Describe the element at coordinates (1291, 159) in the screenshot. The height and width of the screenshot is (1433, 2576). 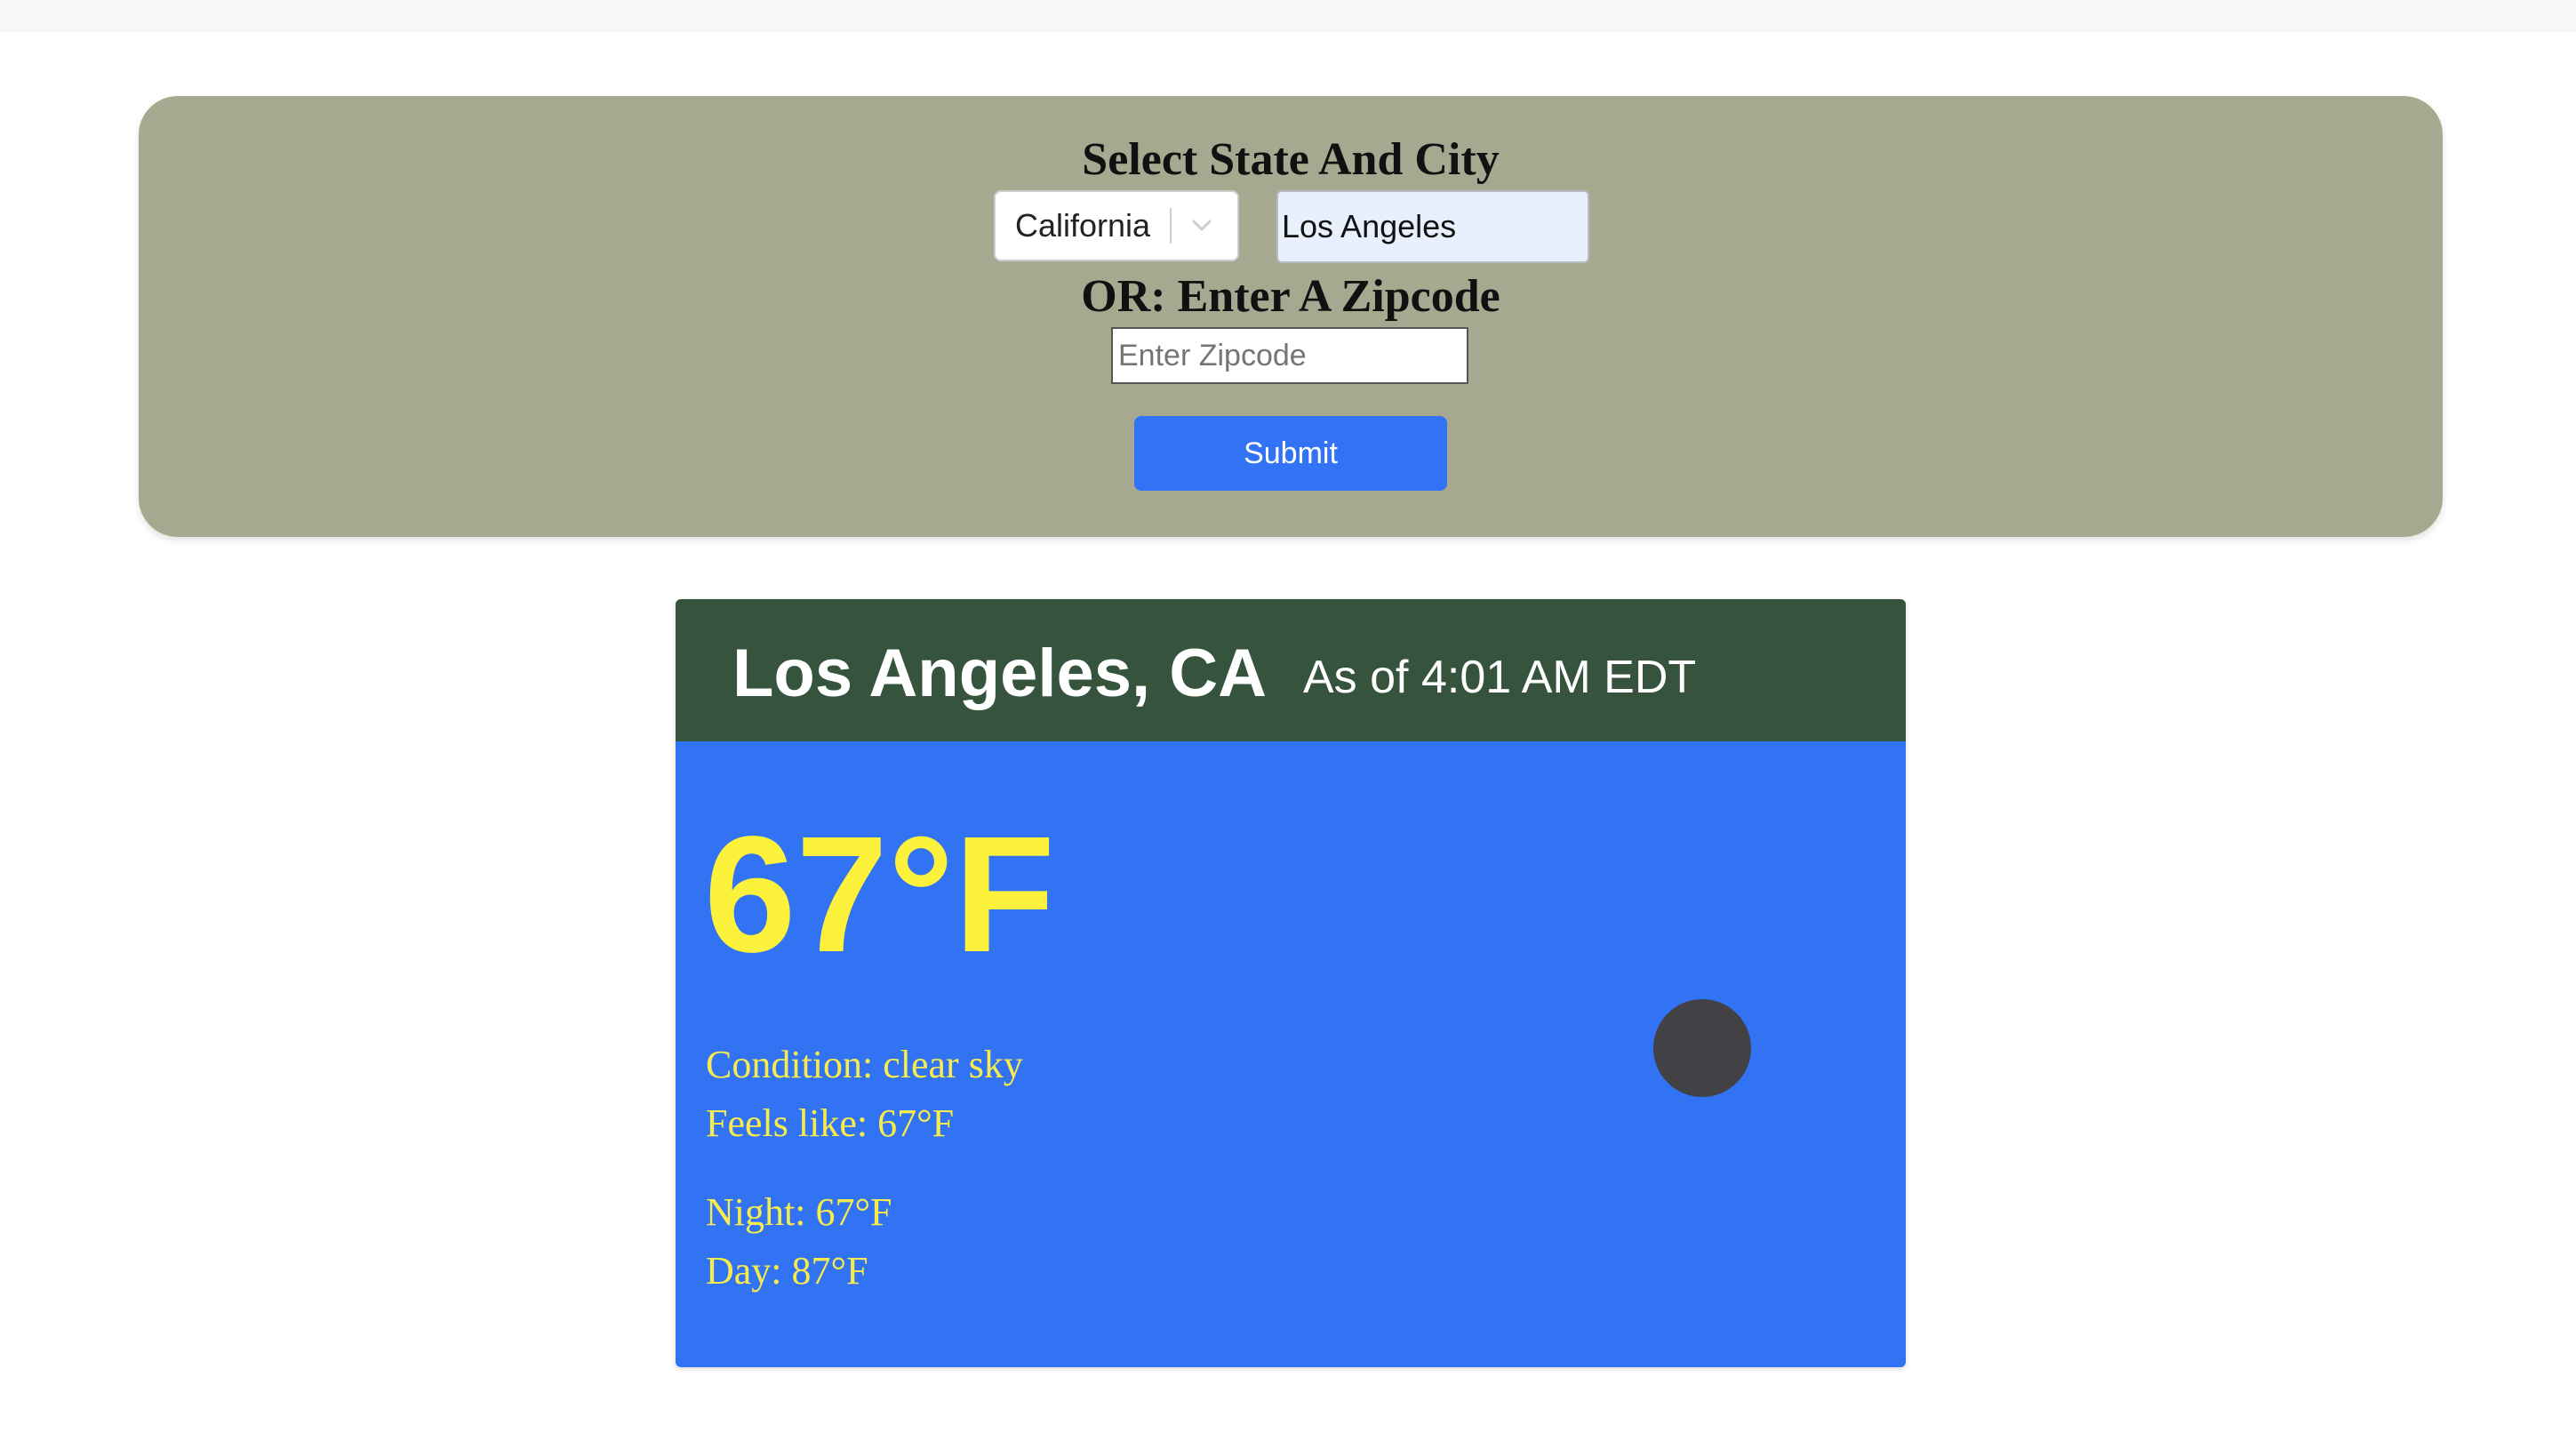
I see `select-state-city-heading: Select State And City` at that location.